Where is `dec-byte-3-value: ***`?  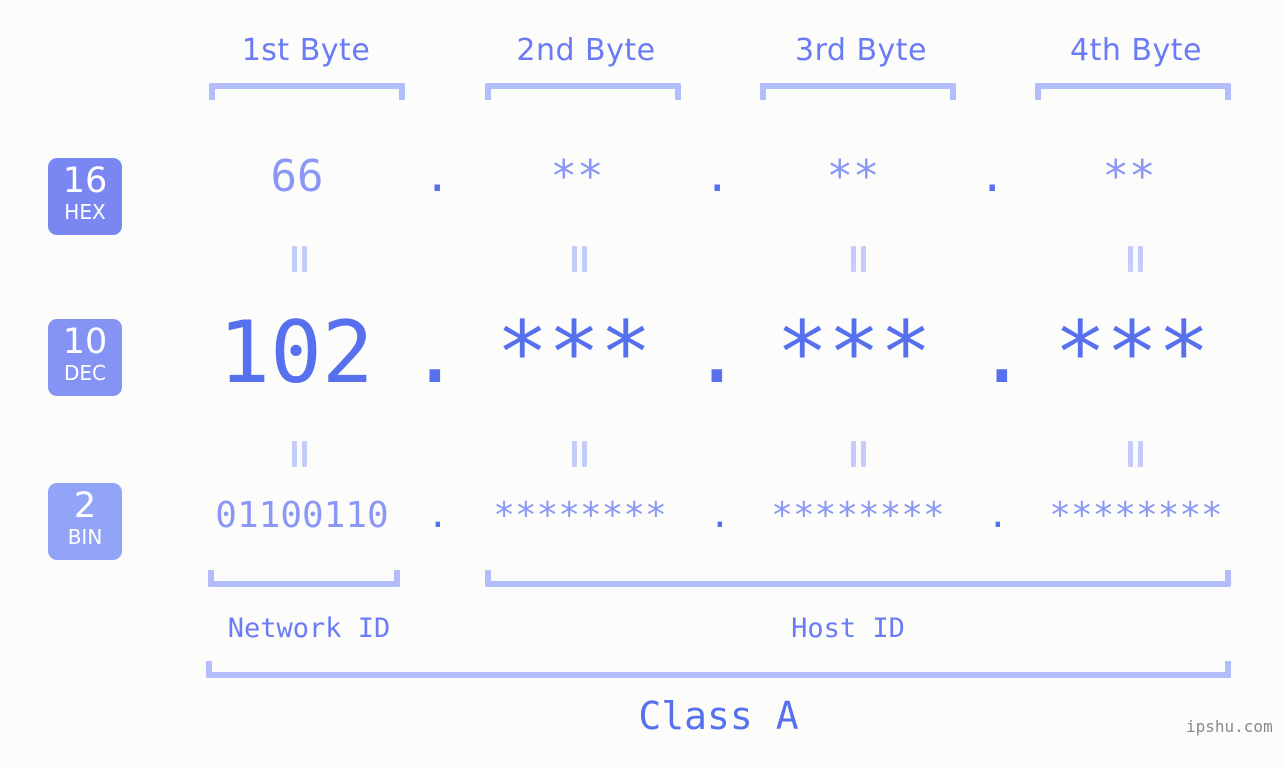
dec-byte-3-value: *** is located at coordinates (854, 353).